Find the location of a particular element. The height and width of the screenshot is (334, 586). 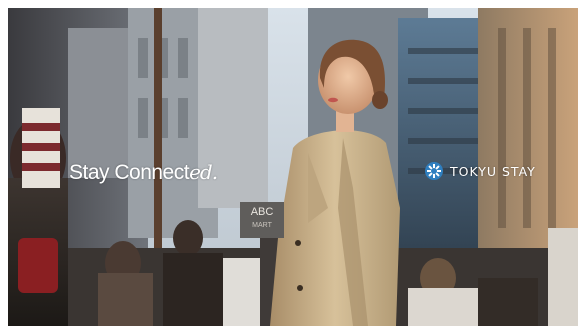

street-sign-subtext: MART is located at coordinates (262, 225).